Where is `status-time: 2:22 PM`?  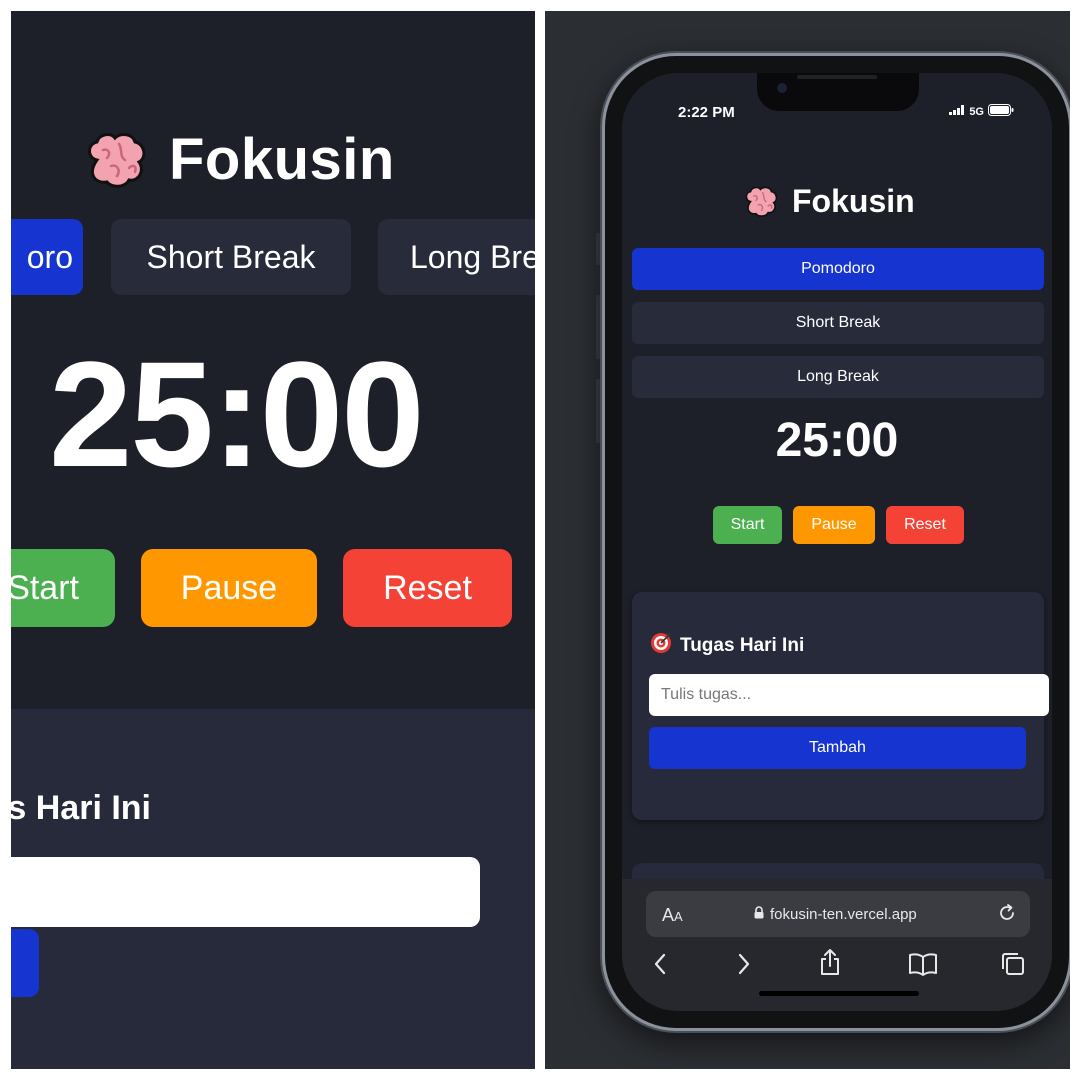
status-time: 2:22 PM is located at coordinates (706, 112).